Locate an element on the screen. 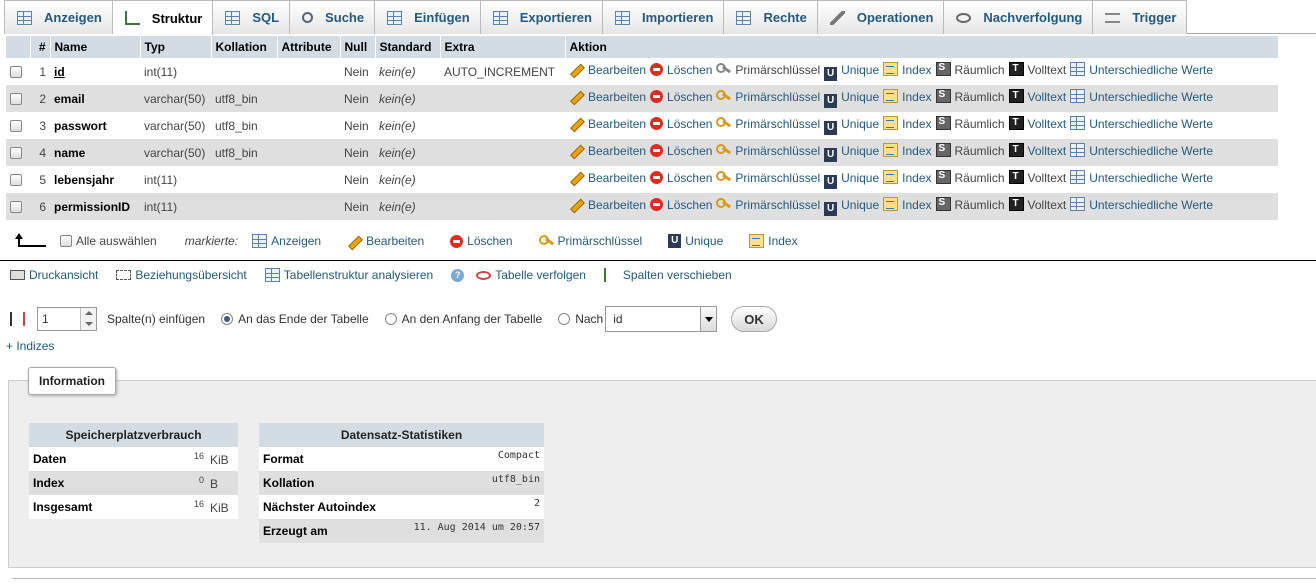 Image resolution: width=1316 pixels, height=585 pixels. action-label: Primärschlüssel is located at coordinates (778, 70).